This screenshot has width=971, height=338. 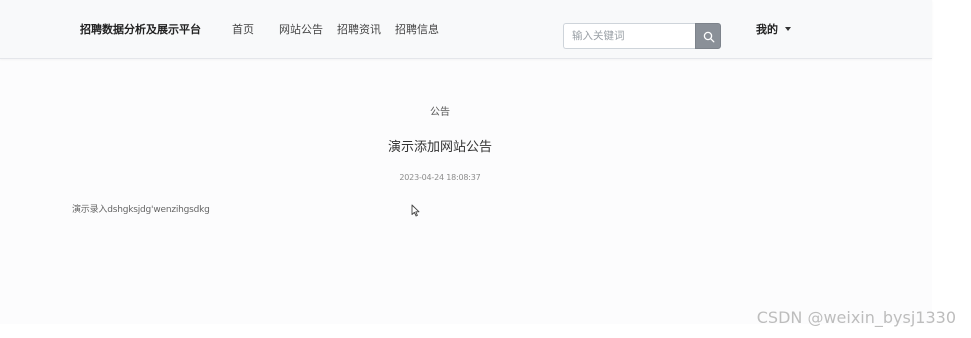 What do you see at coordinates (856, 317) in the screenshot?
I see `csdn-watermark: CSDN @weixin_bysj1330` at bounding box center [856, 317].